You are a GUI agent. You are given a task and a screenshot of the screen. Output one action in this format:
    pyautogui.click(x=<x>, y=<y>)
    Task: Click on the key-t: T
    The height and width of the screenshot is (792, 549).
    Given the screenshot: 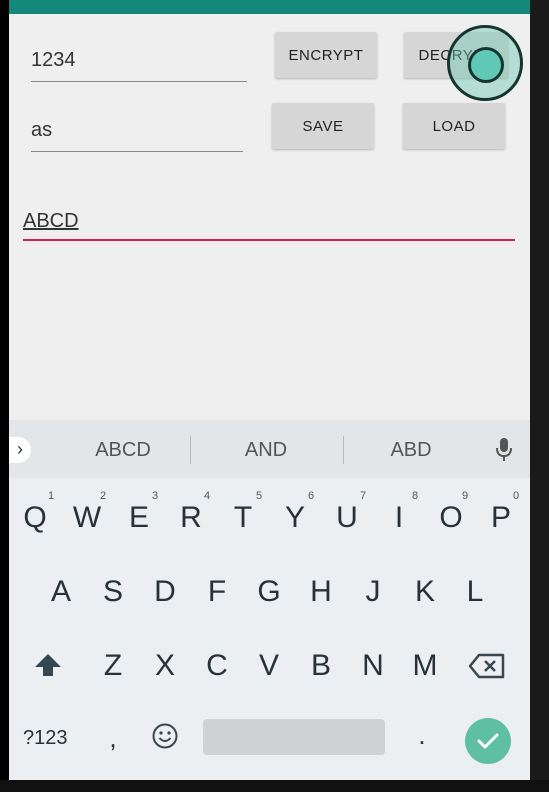 What is the action you would take?
    pyautogui.click(x=243, y=518)
    